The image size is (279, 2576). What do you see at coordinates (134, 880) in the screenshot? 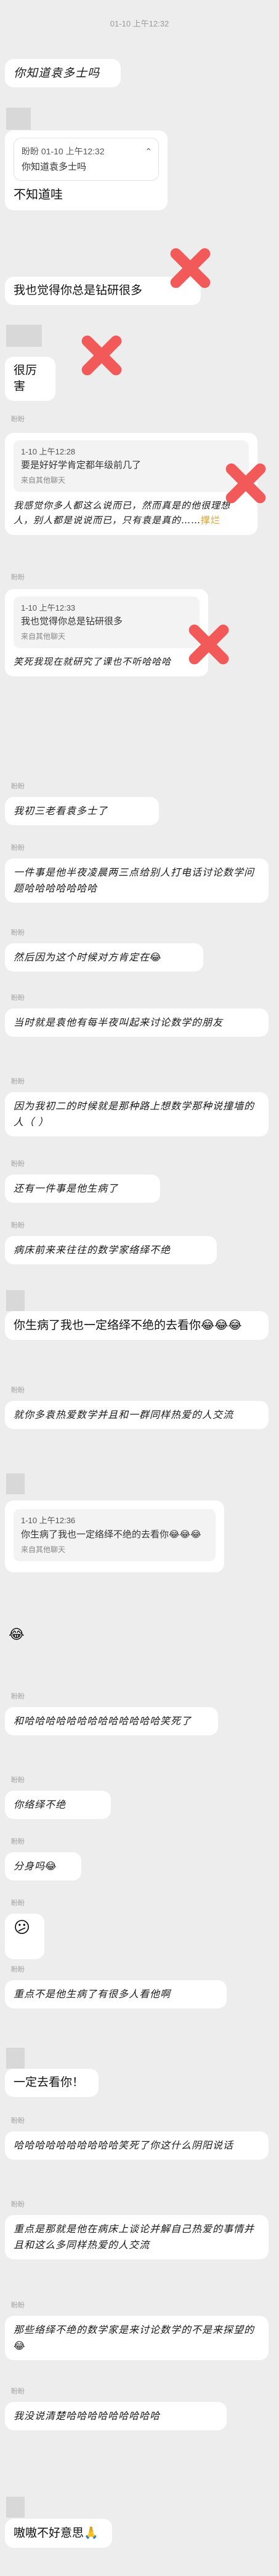
I see `message-text: 一件事是他半夜凌晨两三点给别人打电话讨论数学问题哈哈哈哈哈哈哈` at bounding box center [134, 880].